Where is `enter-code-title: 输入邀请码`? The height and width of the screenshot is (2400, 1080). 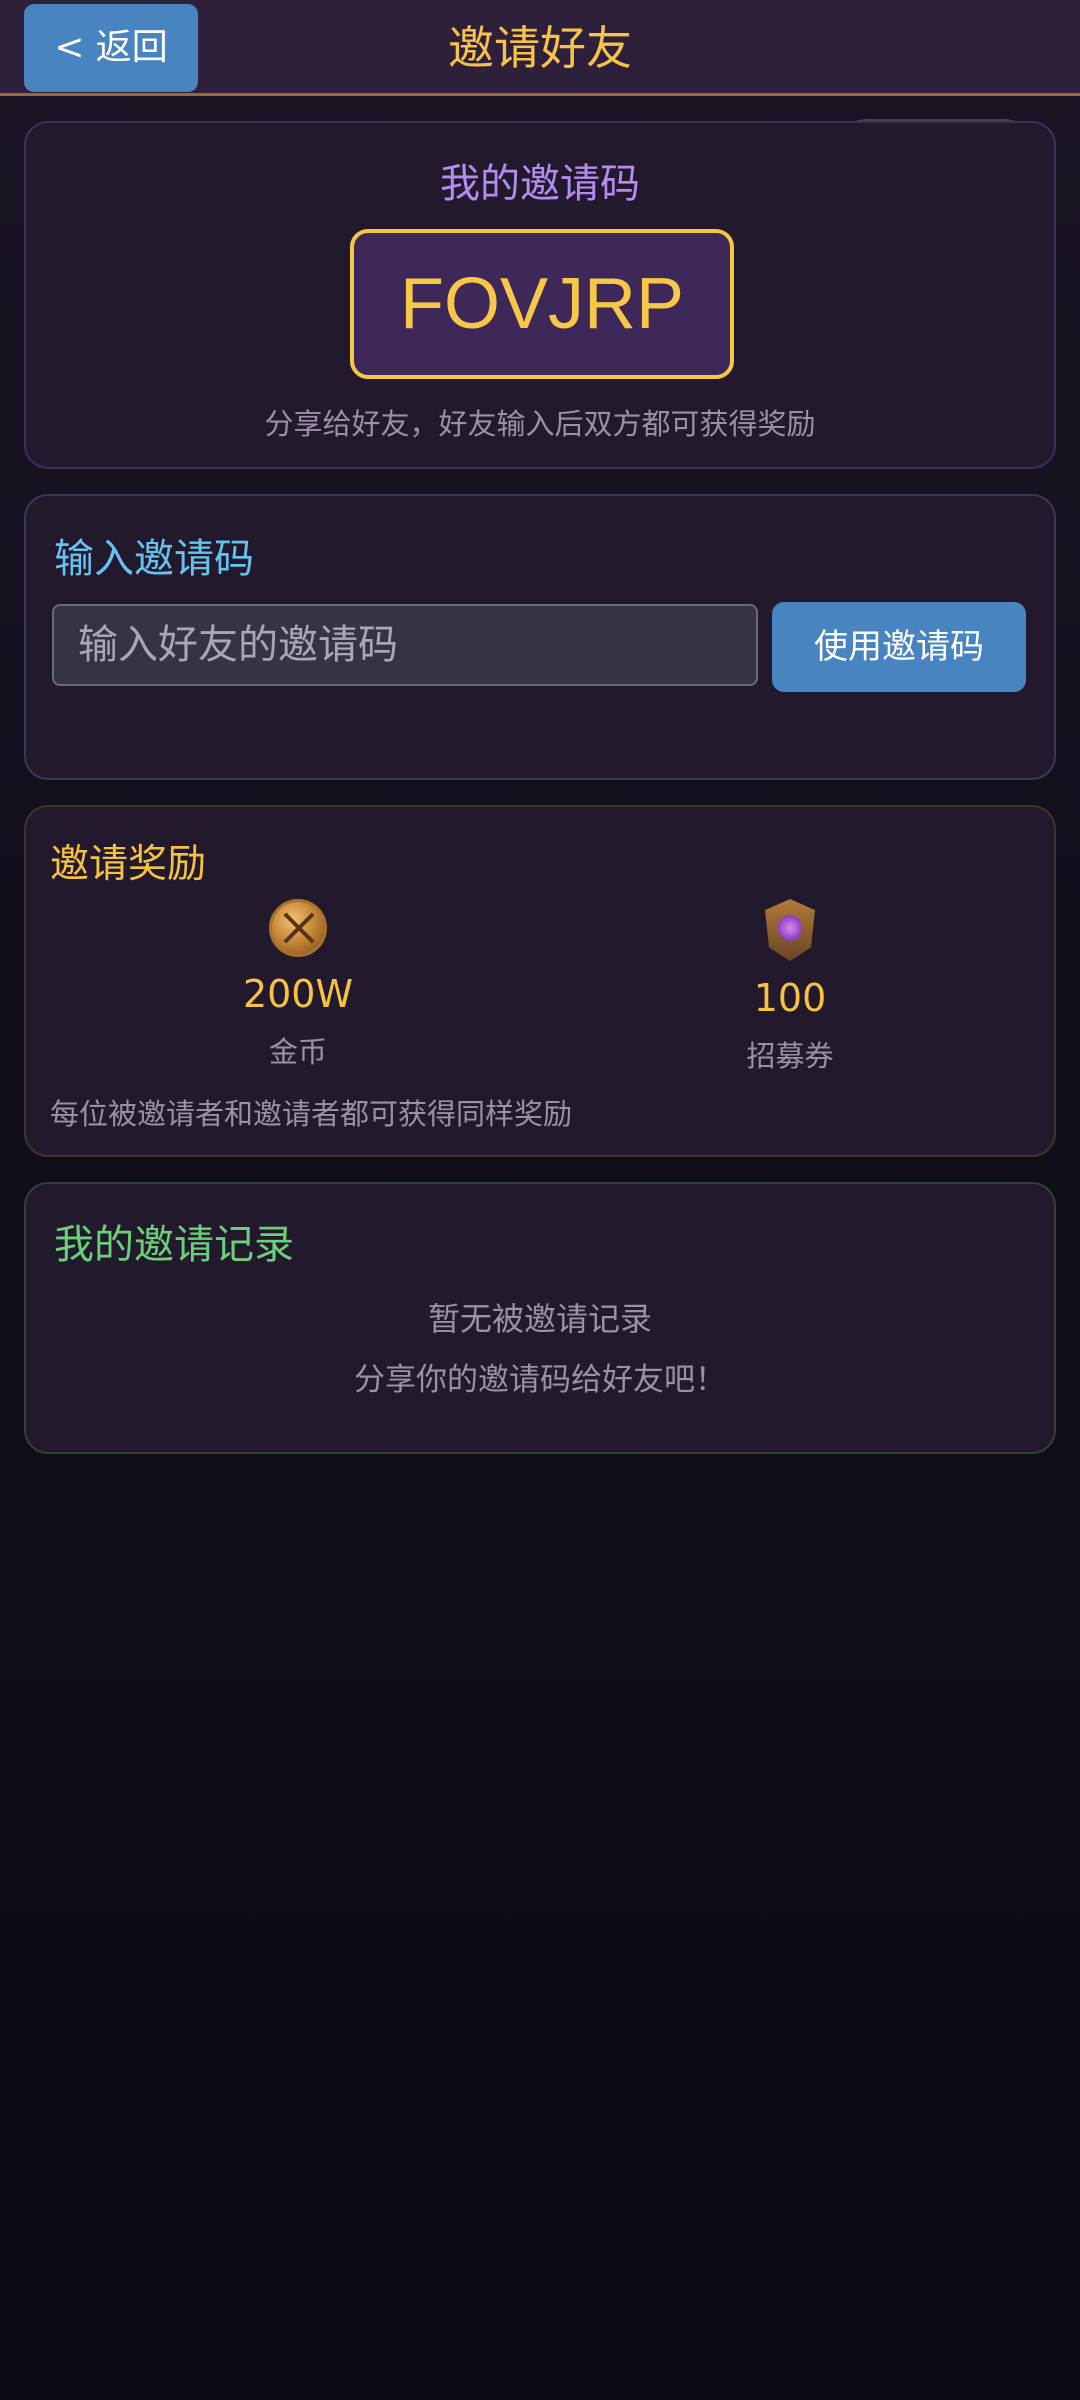 enter-code-title: 输入邀请码 is located at coordinates (154, 559).